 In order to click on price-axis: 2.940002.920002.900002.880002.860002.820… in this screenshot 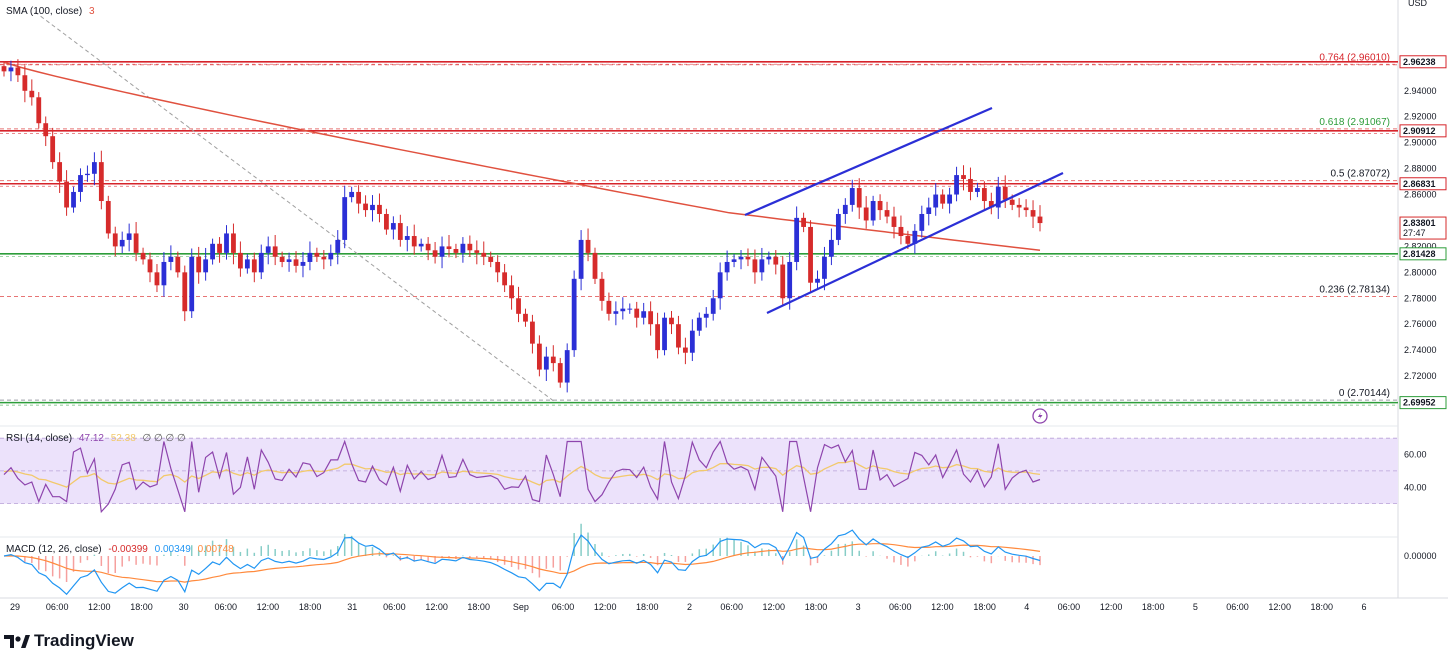, I will do `click(1423, 232)`.